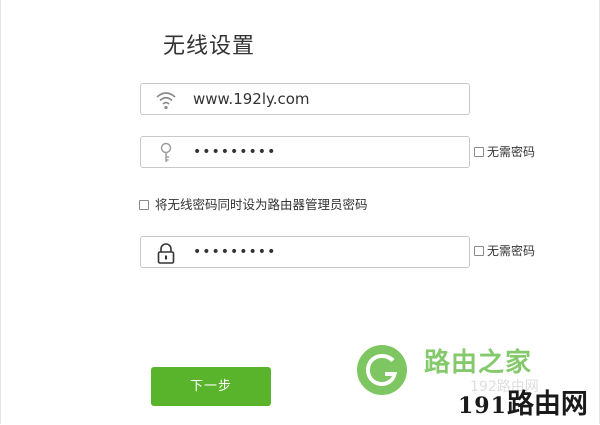 This screenshot has width=600, height=425. I want to click on wifi-name-field: www.192ly.com, so click(305, 99).